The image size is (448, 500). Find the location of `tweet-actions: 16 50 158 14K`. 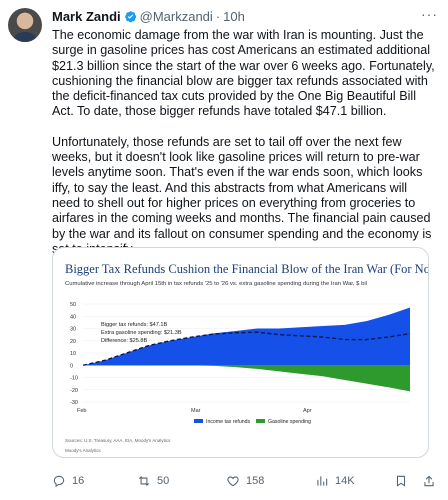

tweet-actions: 16 50 158 14K is located at coordinates (245, 482).